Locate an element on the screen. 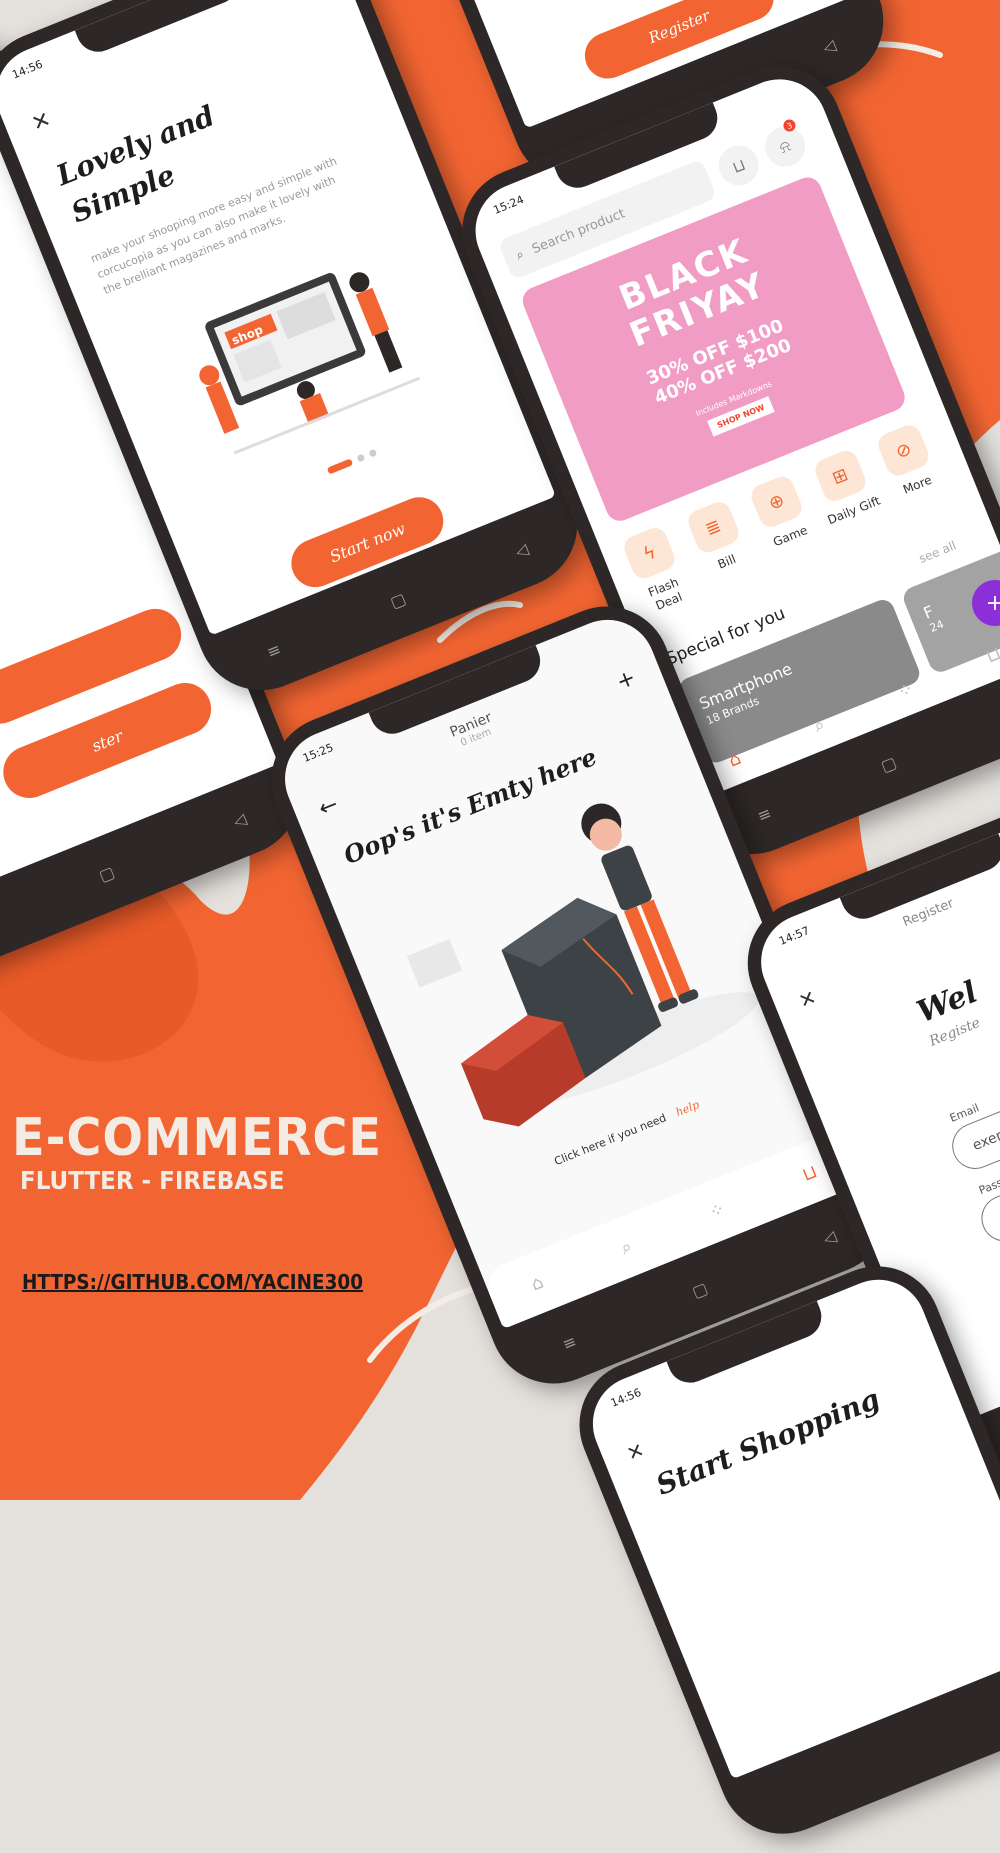 This screenshot has height=1853, width=1000. cart-button: ⊔ is located at coordinates (739, 165).